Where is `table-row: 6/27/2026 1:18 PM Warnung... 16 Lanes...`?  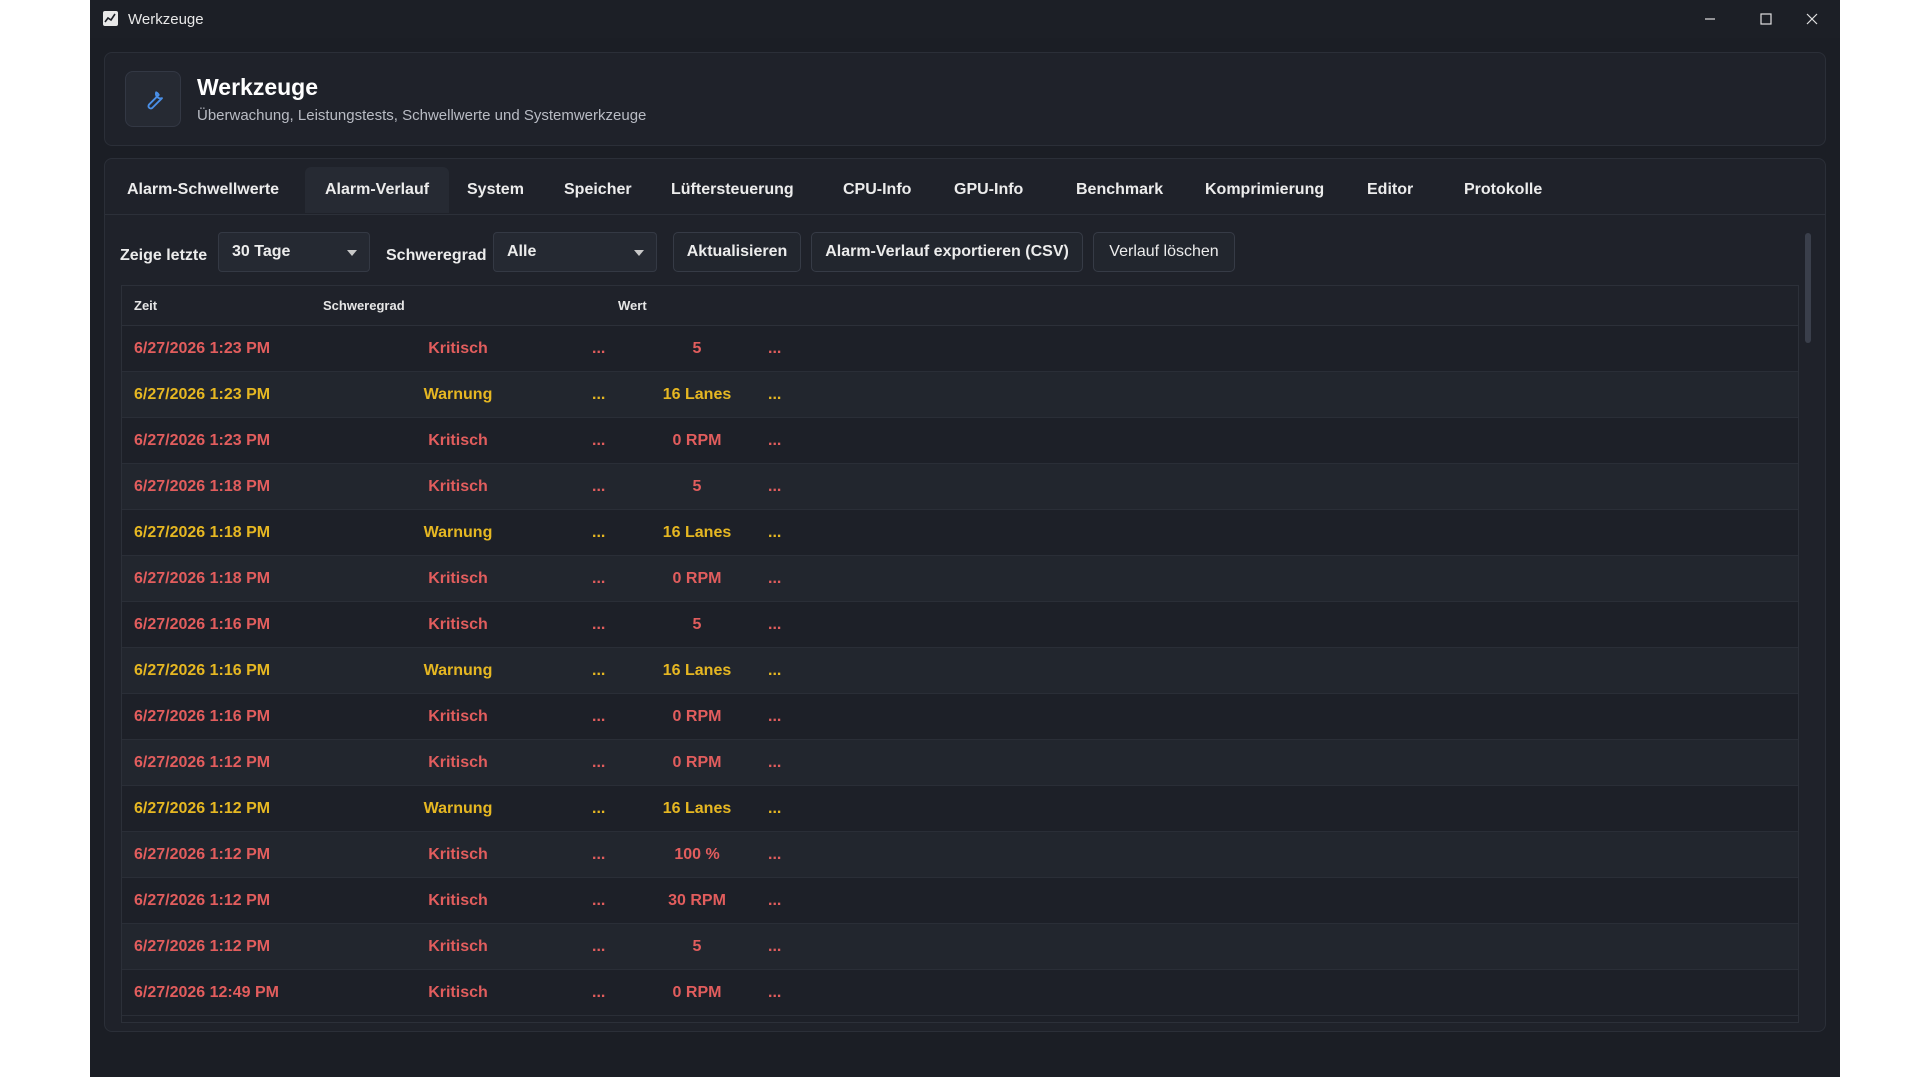 table-row: 6/27/2026 1:18 PM Warnung... 16 Lanes... is located at coordinates (960, 533).